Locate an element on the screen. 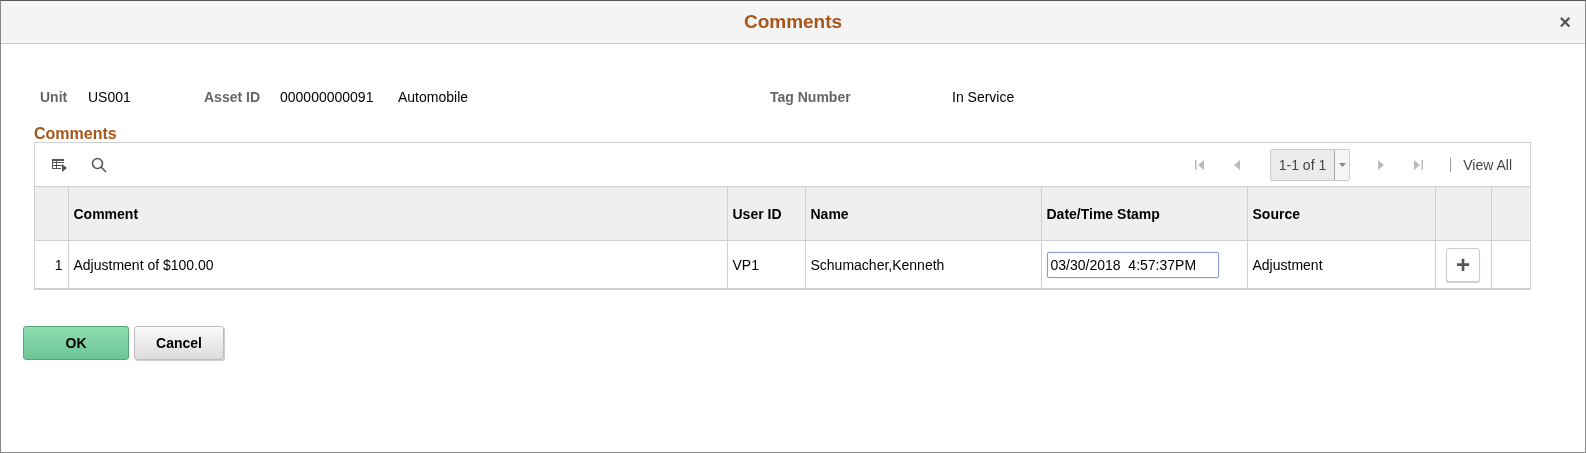 This screenshot has width=1586, height=453. column-header: Comment is located at coordinates (397, 214).